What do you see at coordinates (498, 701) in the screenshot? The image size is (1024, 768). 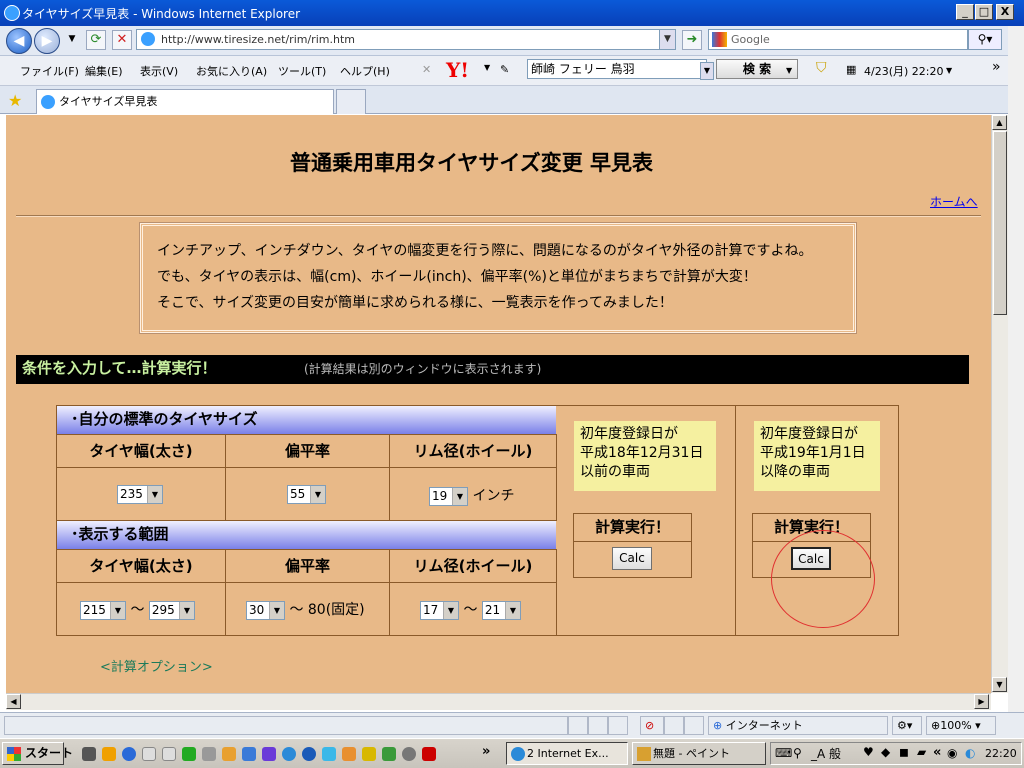 I see `horizontal-scrollbar: ◀ ▶` at bounding box center [498, 701].